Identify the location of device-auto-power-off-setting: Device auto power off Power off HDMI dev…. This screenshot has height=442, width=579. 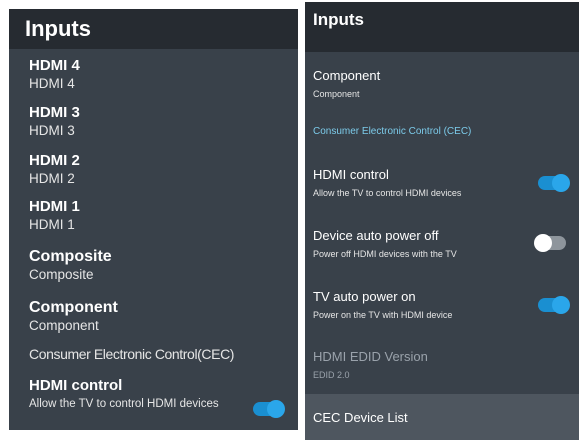
(442, 244).